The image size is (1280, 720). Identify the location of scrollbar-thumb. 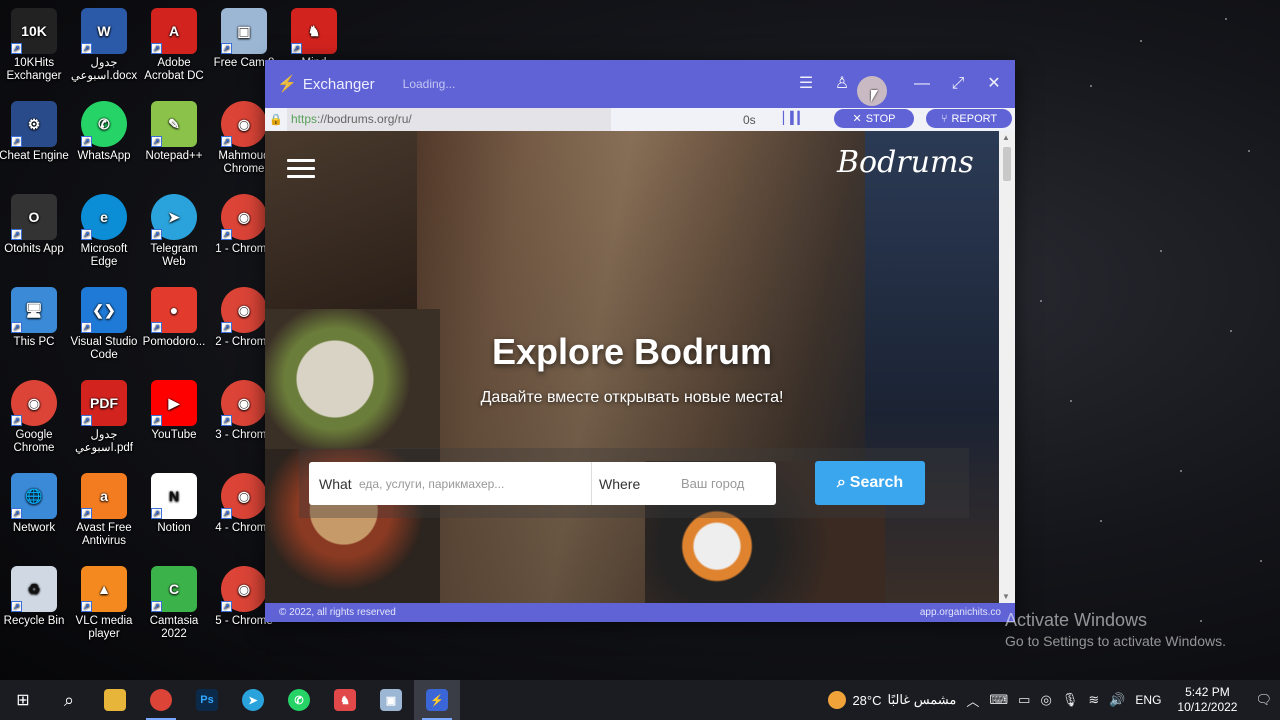
(1007, 164).